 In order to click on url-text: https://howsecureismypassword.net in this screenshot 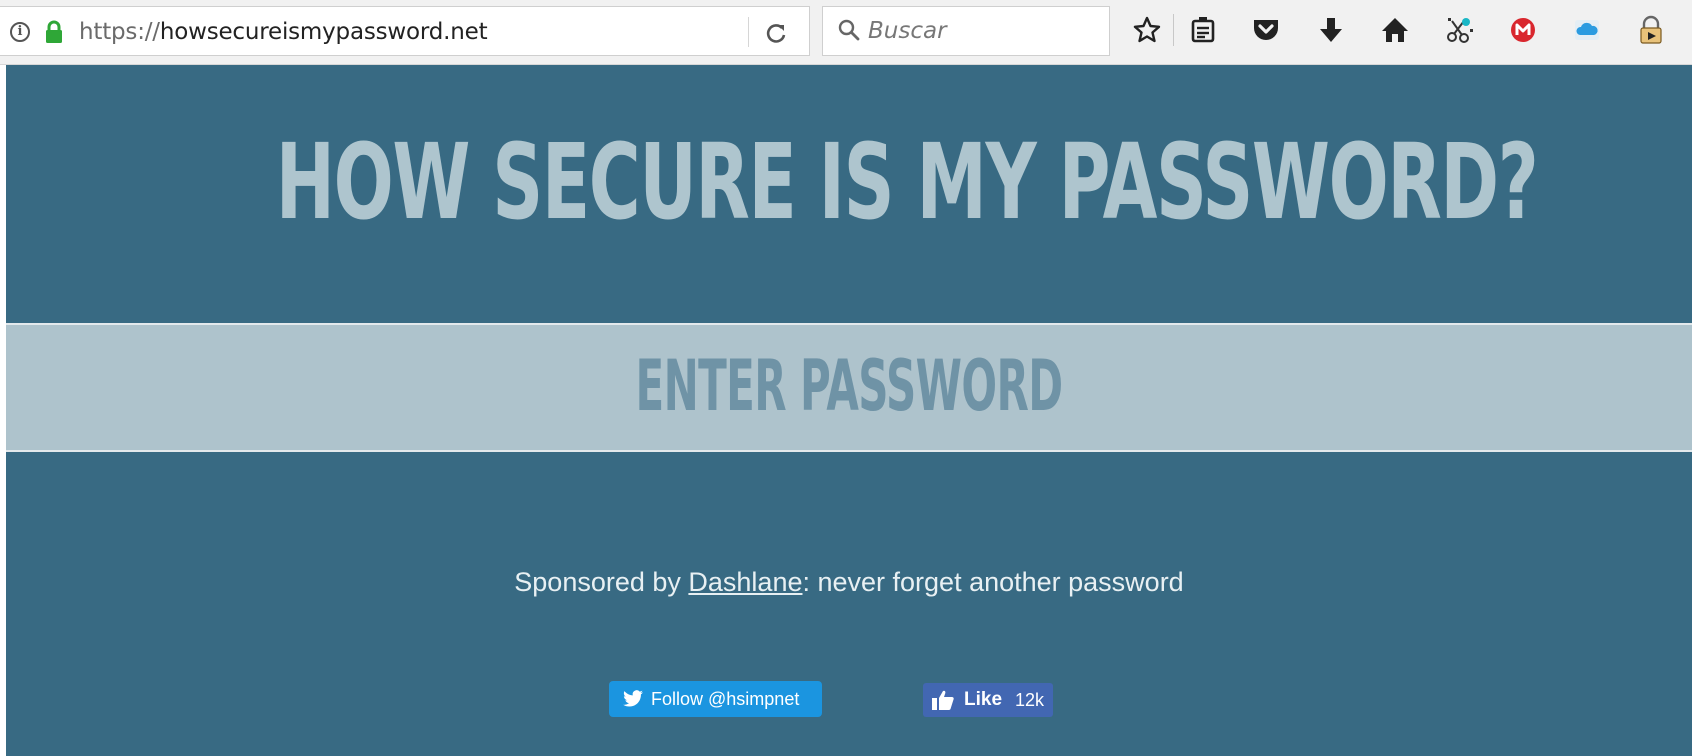, I will do `click(283, 32)`.